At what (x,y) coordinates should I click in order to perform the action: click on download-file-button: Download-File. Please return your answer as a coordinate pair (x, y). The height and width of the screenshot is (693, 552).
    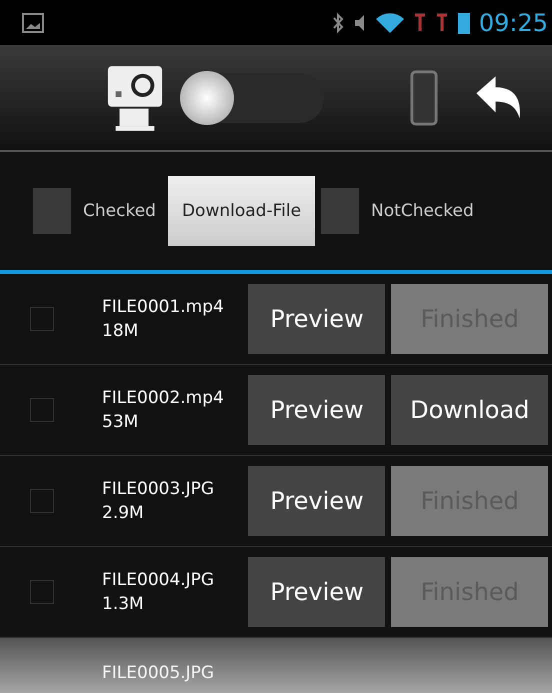
    Looking at the image, I should click on (242, 211).